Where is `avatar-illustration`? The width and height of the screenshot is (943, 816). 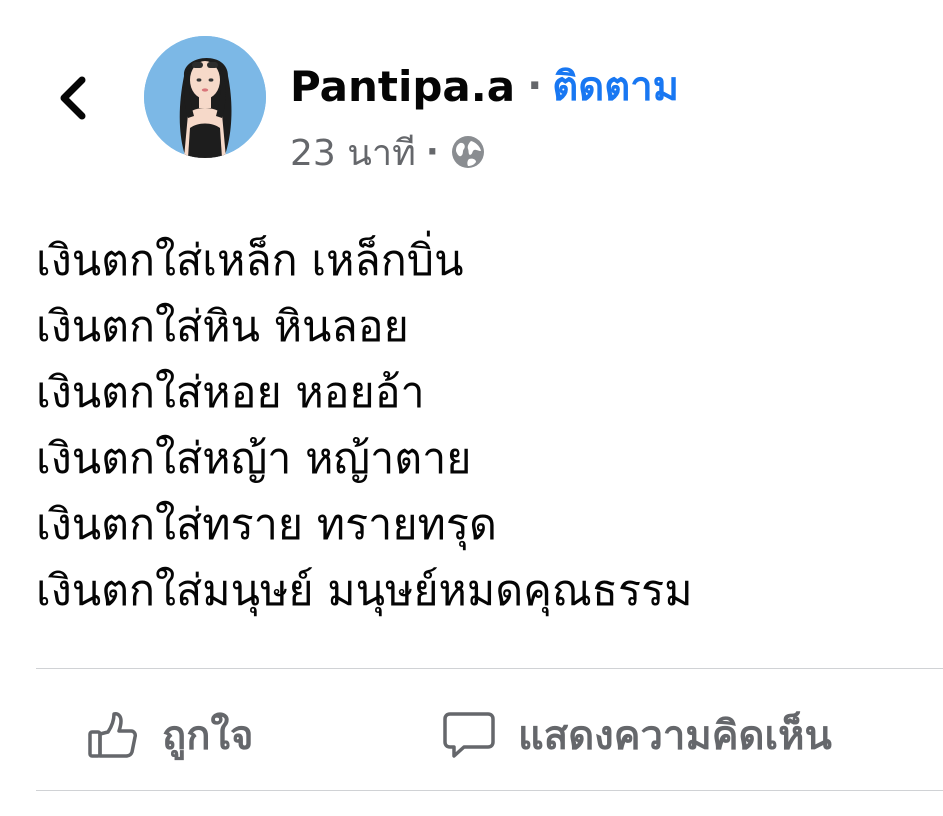
avatar-illustration is located at coordinates (205, 97).